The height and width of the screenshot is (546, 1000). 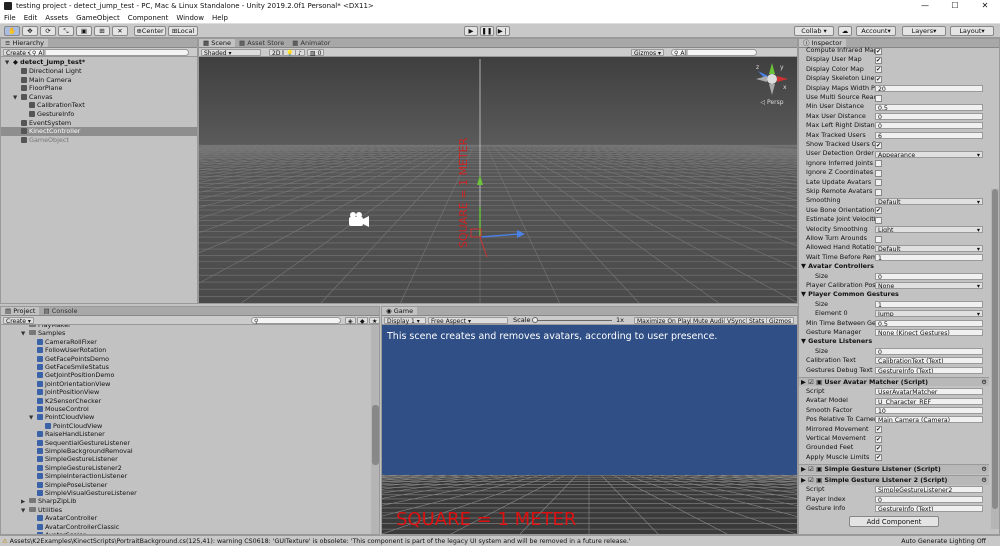 I want to click on game-gizmos-dropdown: Gizmos, so click(x=780, y=321).